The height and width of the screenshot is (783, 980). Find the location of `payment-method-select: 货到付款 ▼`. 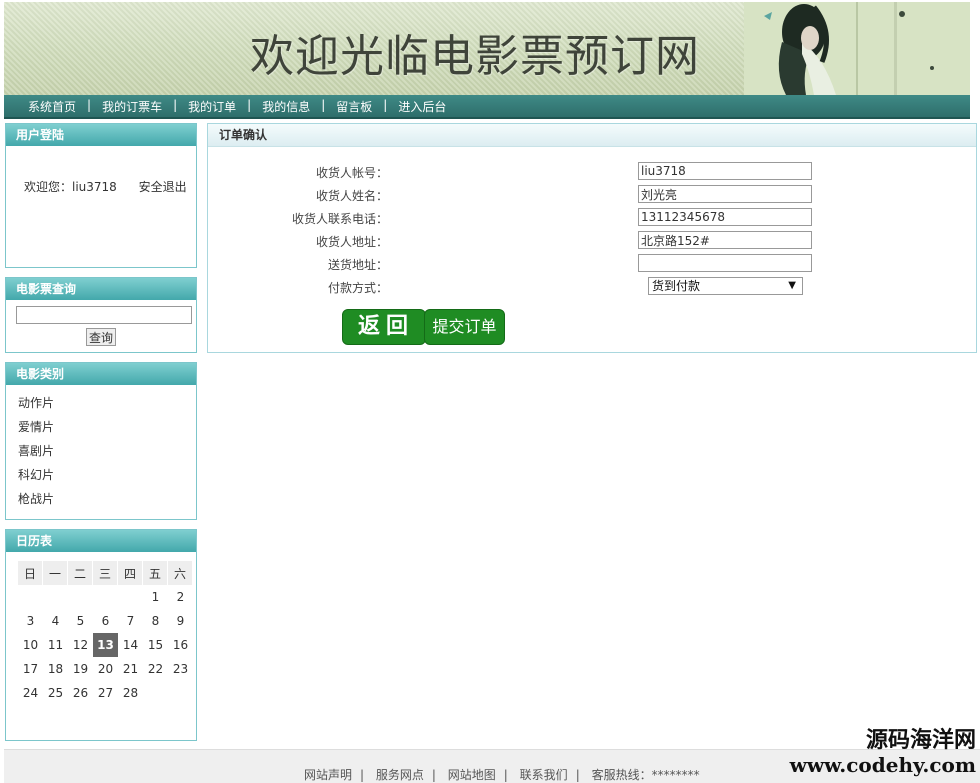

payment-method-select: 货到付款 ▼ is located at coordinates (725, 286).